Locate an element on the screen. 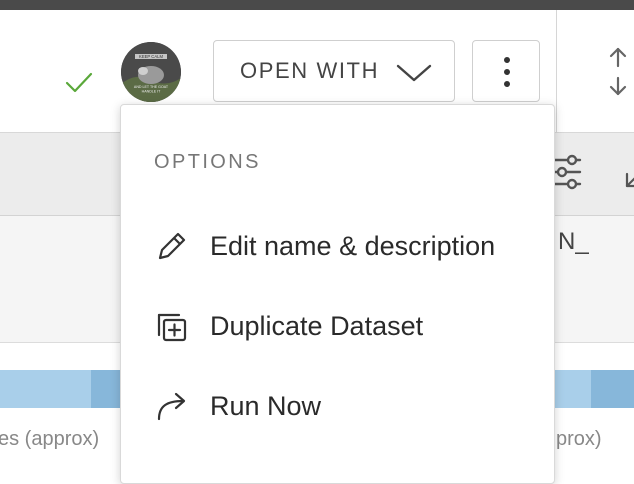 This screenshot has width=634, height=484. pencil-icon is located at coordinates (172, 246).